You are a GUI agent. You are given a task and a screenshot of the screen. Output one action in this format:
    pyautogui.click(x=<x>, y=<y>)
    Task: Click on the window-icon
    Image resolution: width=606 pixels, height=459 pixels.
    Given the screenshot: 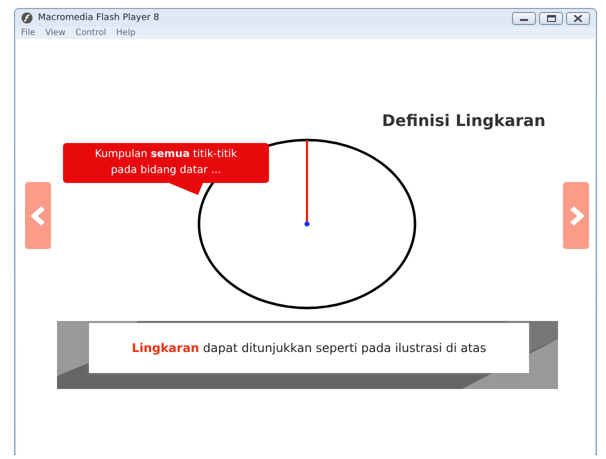 What is the action you would take?
    pyautogui.click(x=551, y=18)
    